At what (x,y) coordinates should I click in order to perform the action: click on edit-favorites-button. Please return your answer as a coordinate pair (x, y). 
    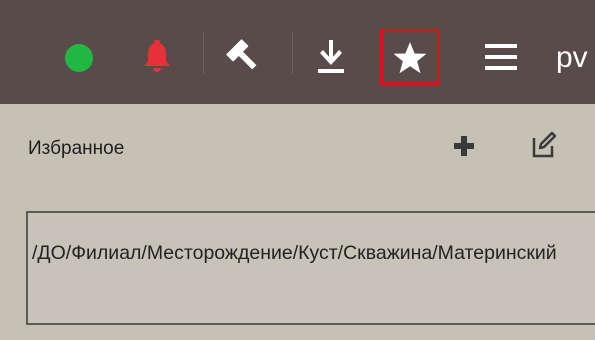
    Looking at the image, I should click on (543, 145).